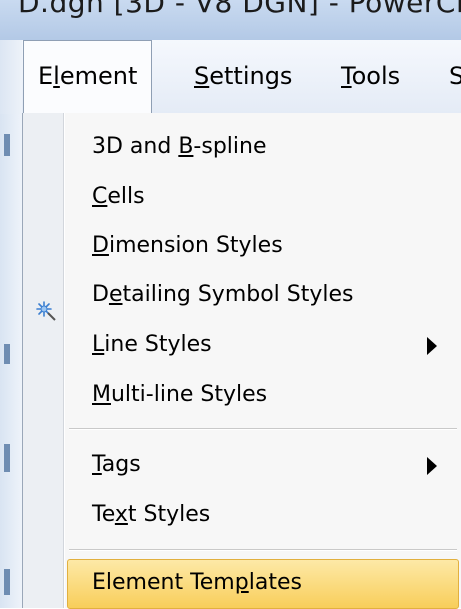 This screenshot has height=609, width=461. What do you see at coordinates (376, 76) in the screenshot?
I see `menu-tools-text: ools` at bounding box center [376, 76].